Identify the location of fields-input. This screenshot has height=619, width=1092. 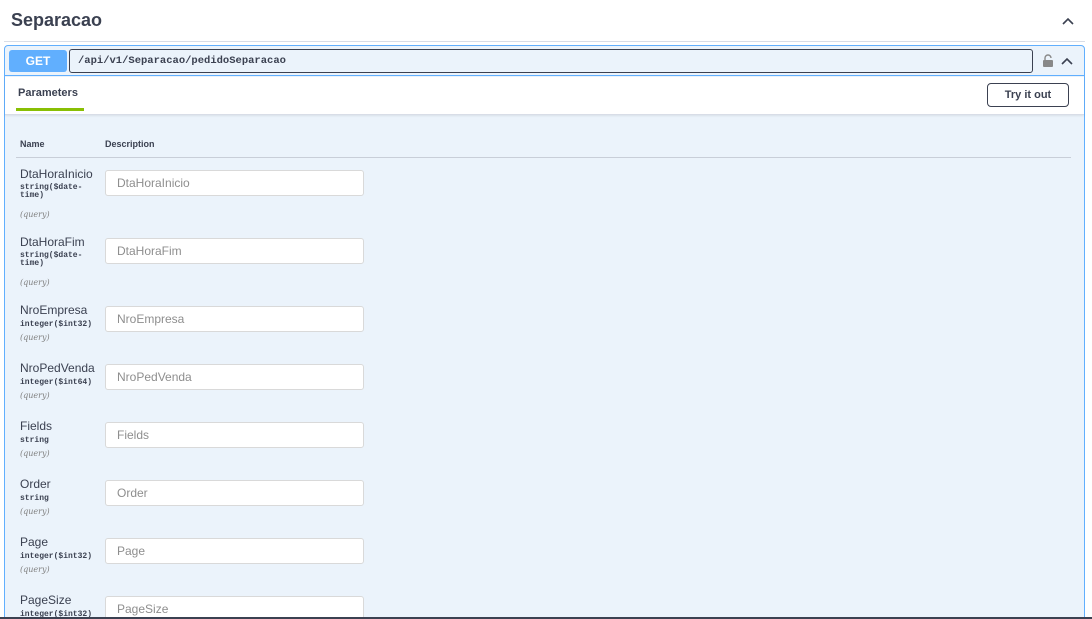
(234, 435).